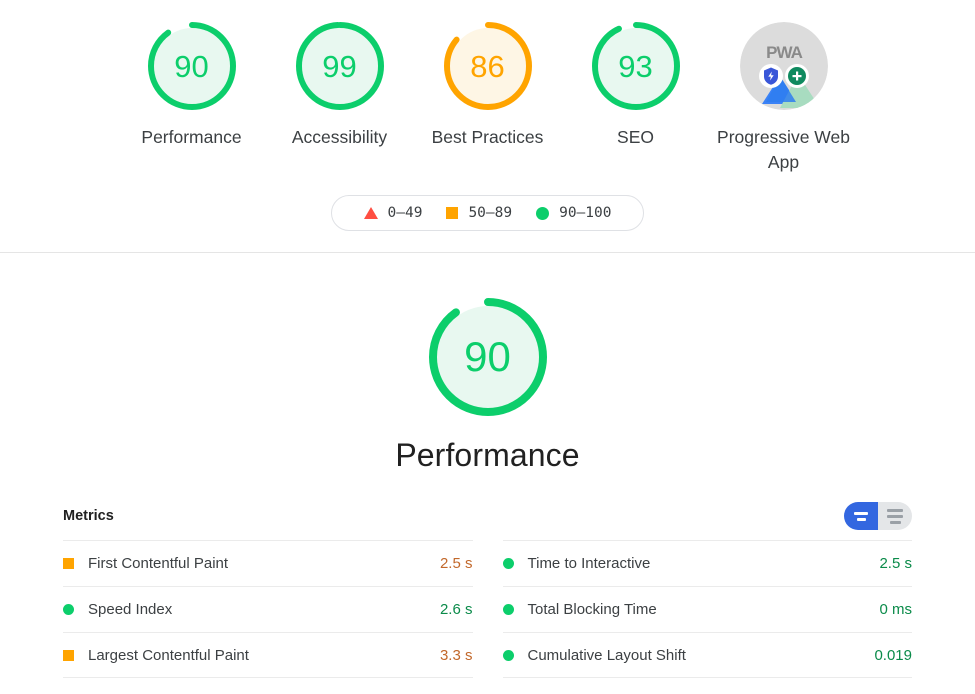  I want to click on score-label-seo: SEO, so click(635, 137).